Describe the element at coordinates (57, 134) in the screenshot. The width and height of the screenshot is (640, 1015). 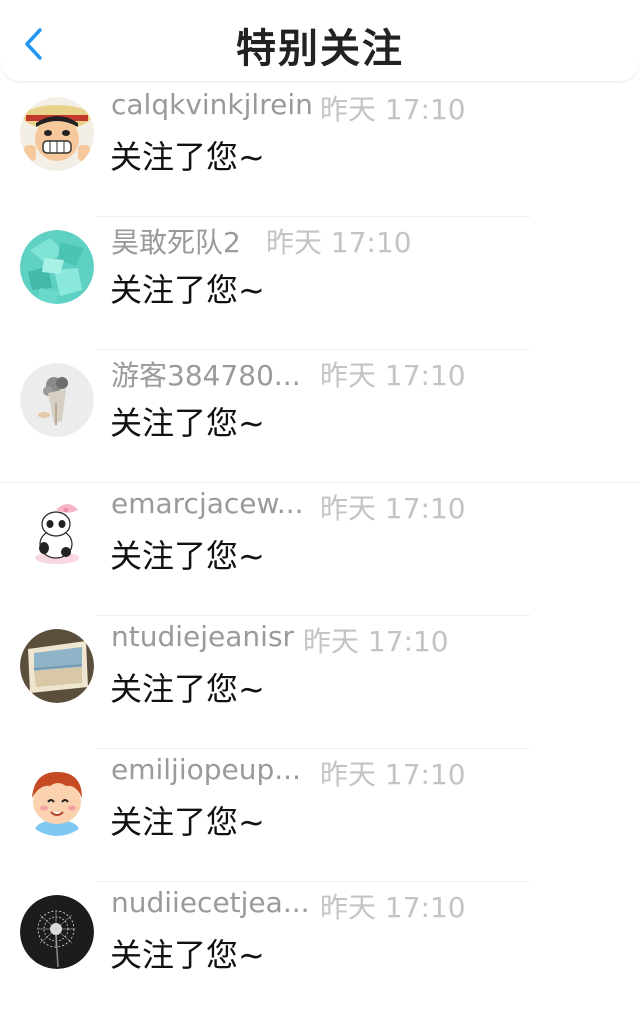
I see `cartoon-pirate-avatar` at that location.